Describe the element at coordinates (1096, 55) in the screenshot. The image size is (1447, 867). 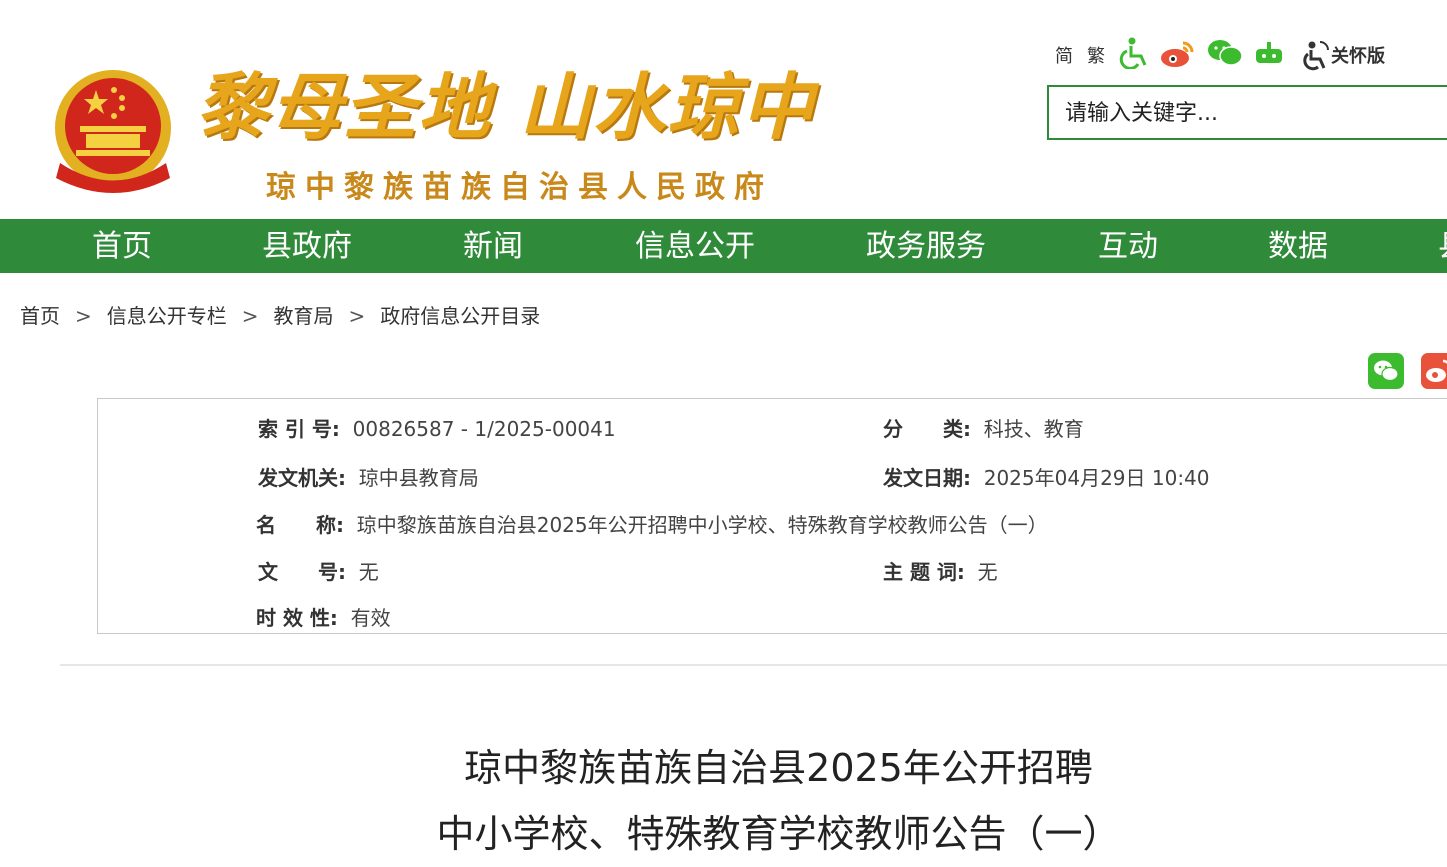
I see `traditional-chinese-link: 繁` at that location.